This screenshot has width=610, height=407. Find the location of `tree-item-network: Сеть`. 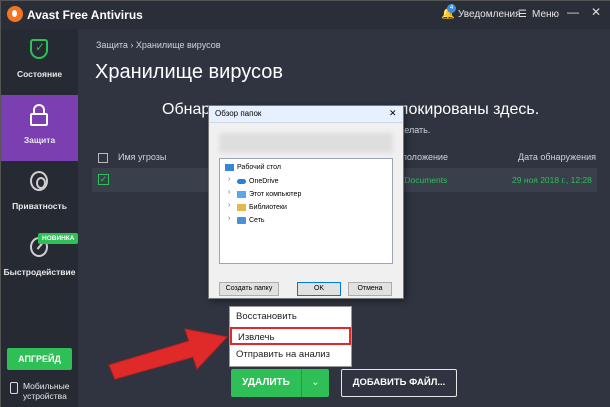

tree-item-network: Сеть is located at coordinates (257, 220).